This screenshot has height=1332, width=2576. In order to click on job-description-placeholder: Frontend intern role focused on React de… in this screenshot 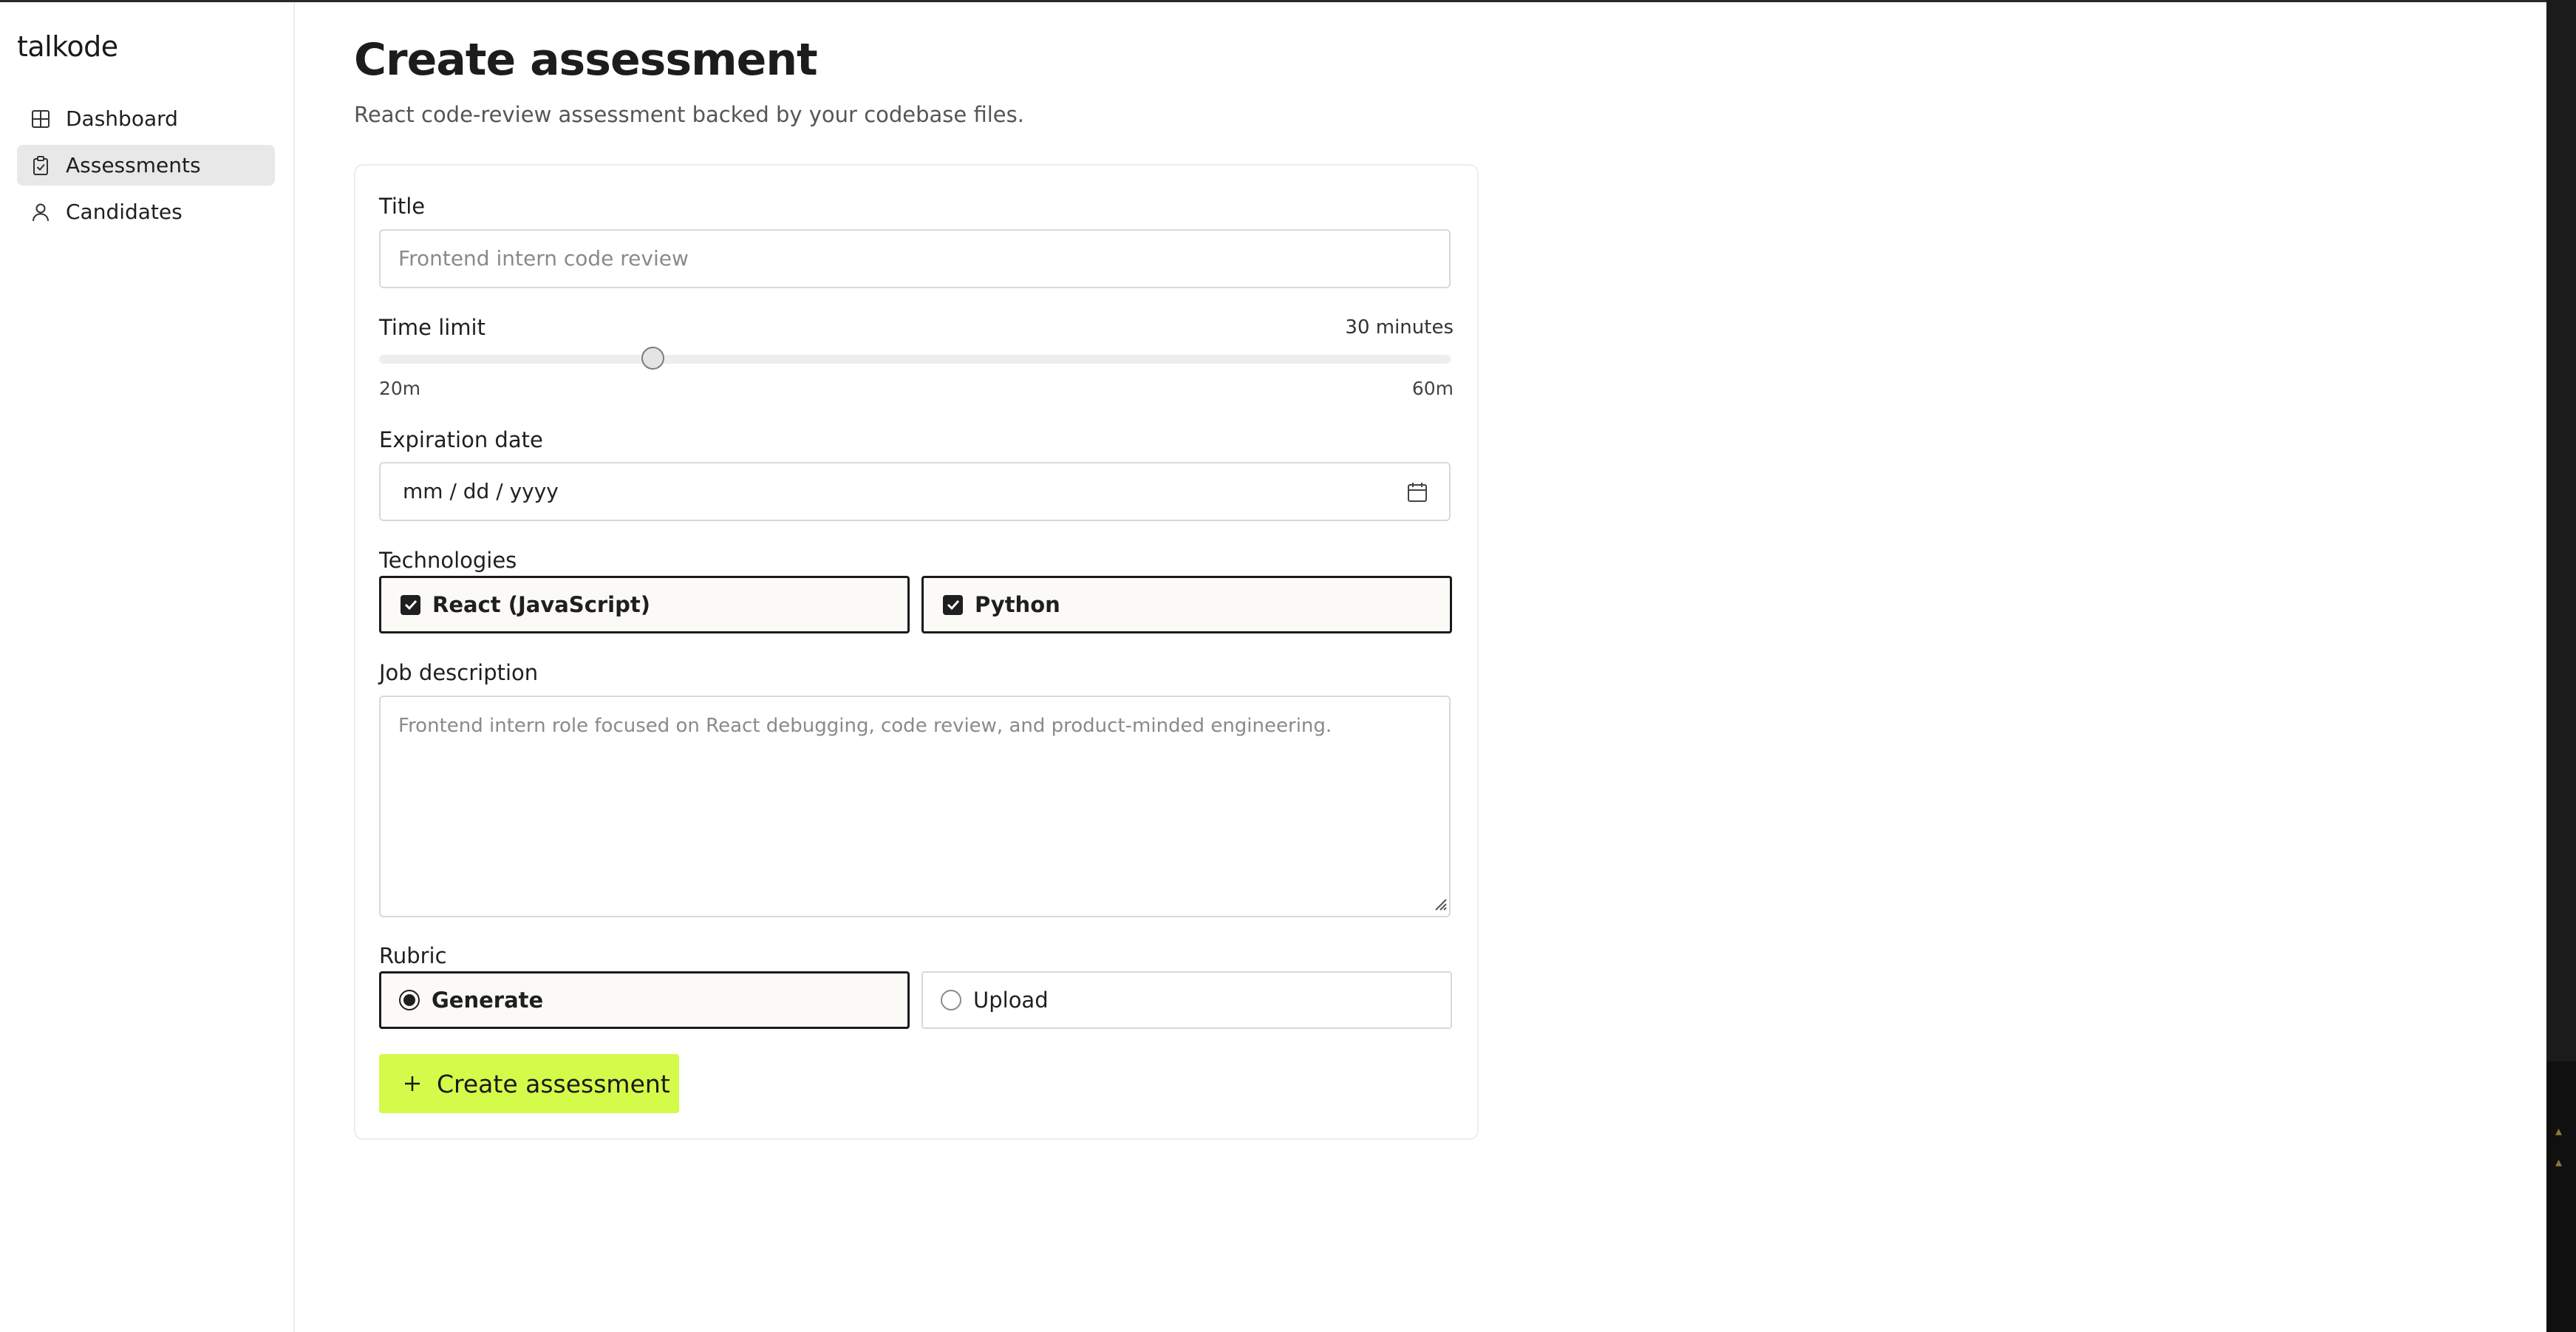, I will do `click(865, 726)`.